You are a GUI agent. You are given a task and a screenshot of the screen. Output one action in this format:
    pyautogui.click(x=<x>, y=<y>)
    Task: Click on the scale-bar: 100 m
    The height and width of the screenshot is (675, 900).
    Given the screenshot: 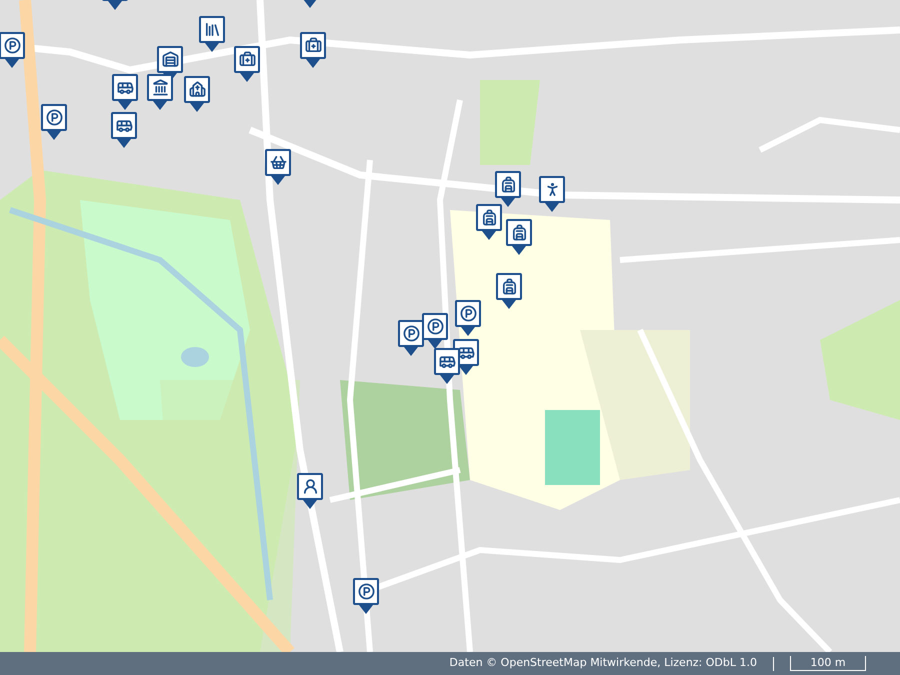 What is the action you would take?
    pyautogui.click(x=828, y=663)
    